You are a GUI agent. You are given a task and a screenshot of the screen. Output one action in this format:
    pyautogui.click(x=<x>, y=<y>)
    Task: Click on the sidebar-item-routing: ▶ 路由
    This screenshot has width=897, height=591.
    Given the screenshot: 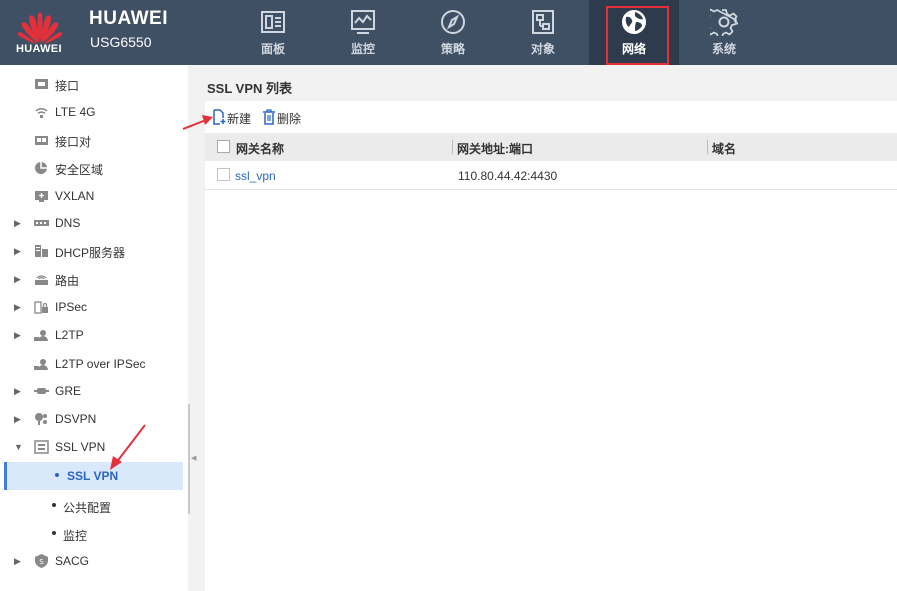 What is the action you would take?
    pyautogui.click(x=93, y=279)
    